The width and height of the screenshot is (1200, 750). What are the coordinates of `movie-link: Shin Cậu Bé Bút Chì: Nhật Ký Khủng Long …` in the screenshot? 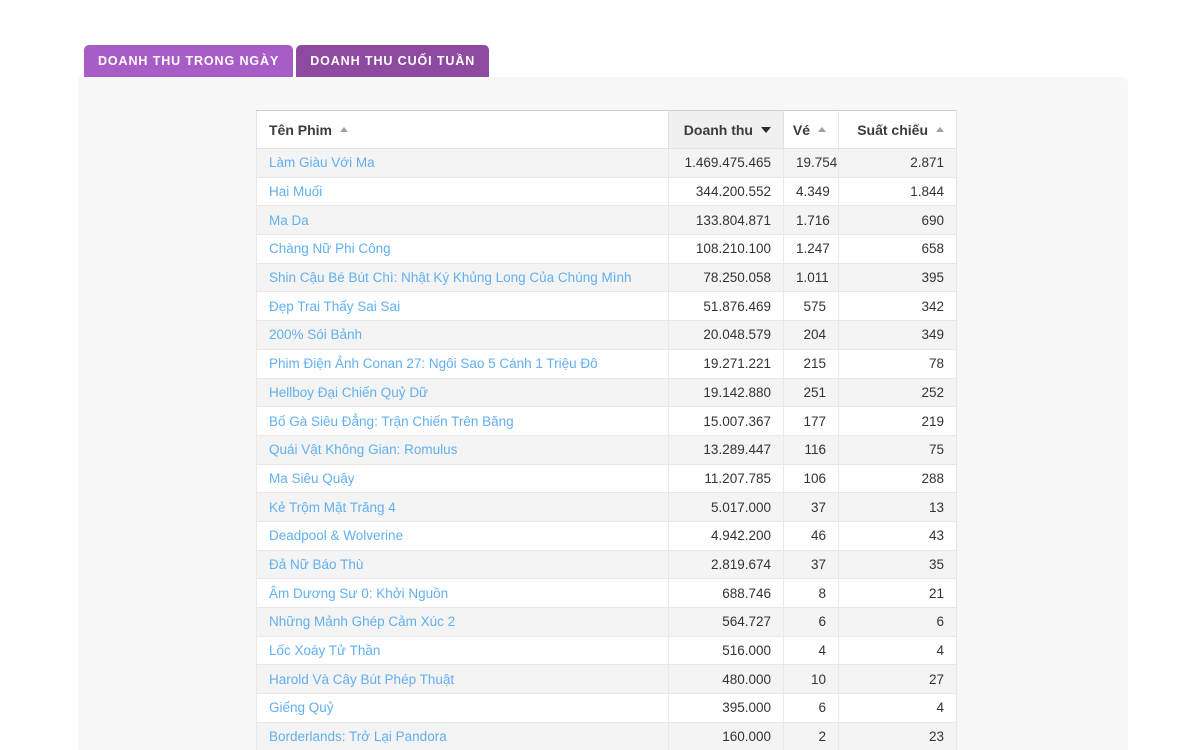 It's located at (450, 277).